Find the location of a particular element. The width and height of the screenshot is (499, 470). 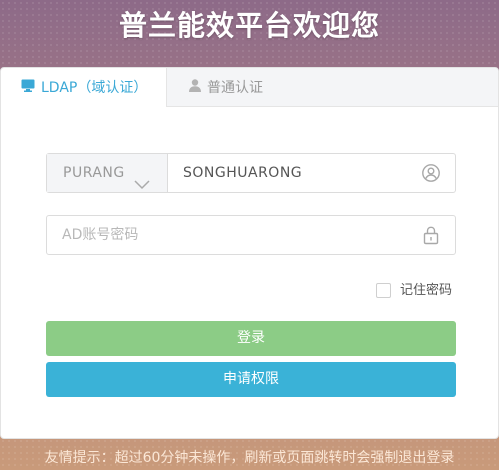

login-button: 登录 is located at coordinates (251, 338).